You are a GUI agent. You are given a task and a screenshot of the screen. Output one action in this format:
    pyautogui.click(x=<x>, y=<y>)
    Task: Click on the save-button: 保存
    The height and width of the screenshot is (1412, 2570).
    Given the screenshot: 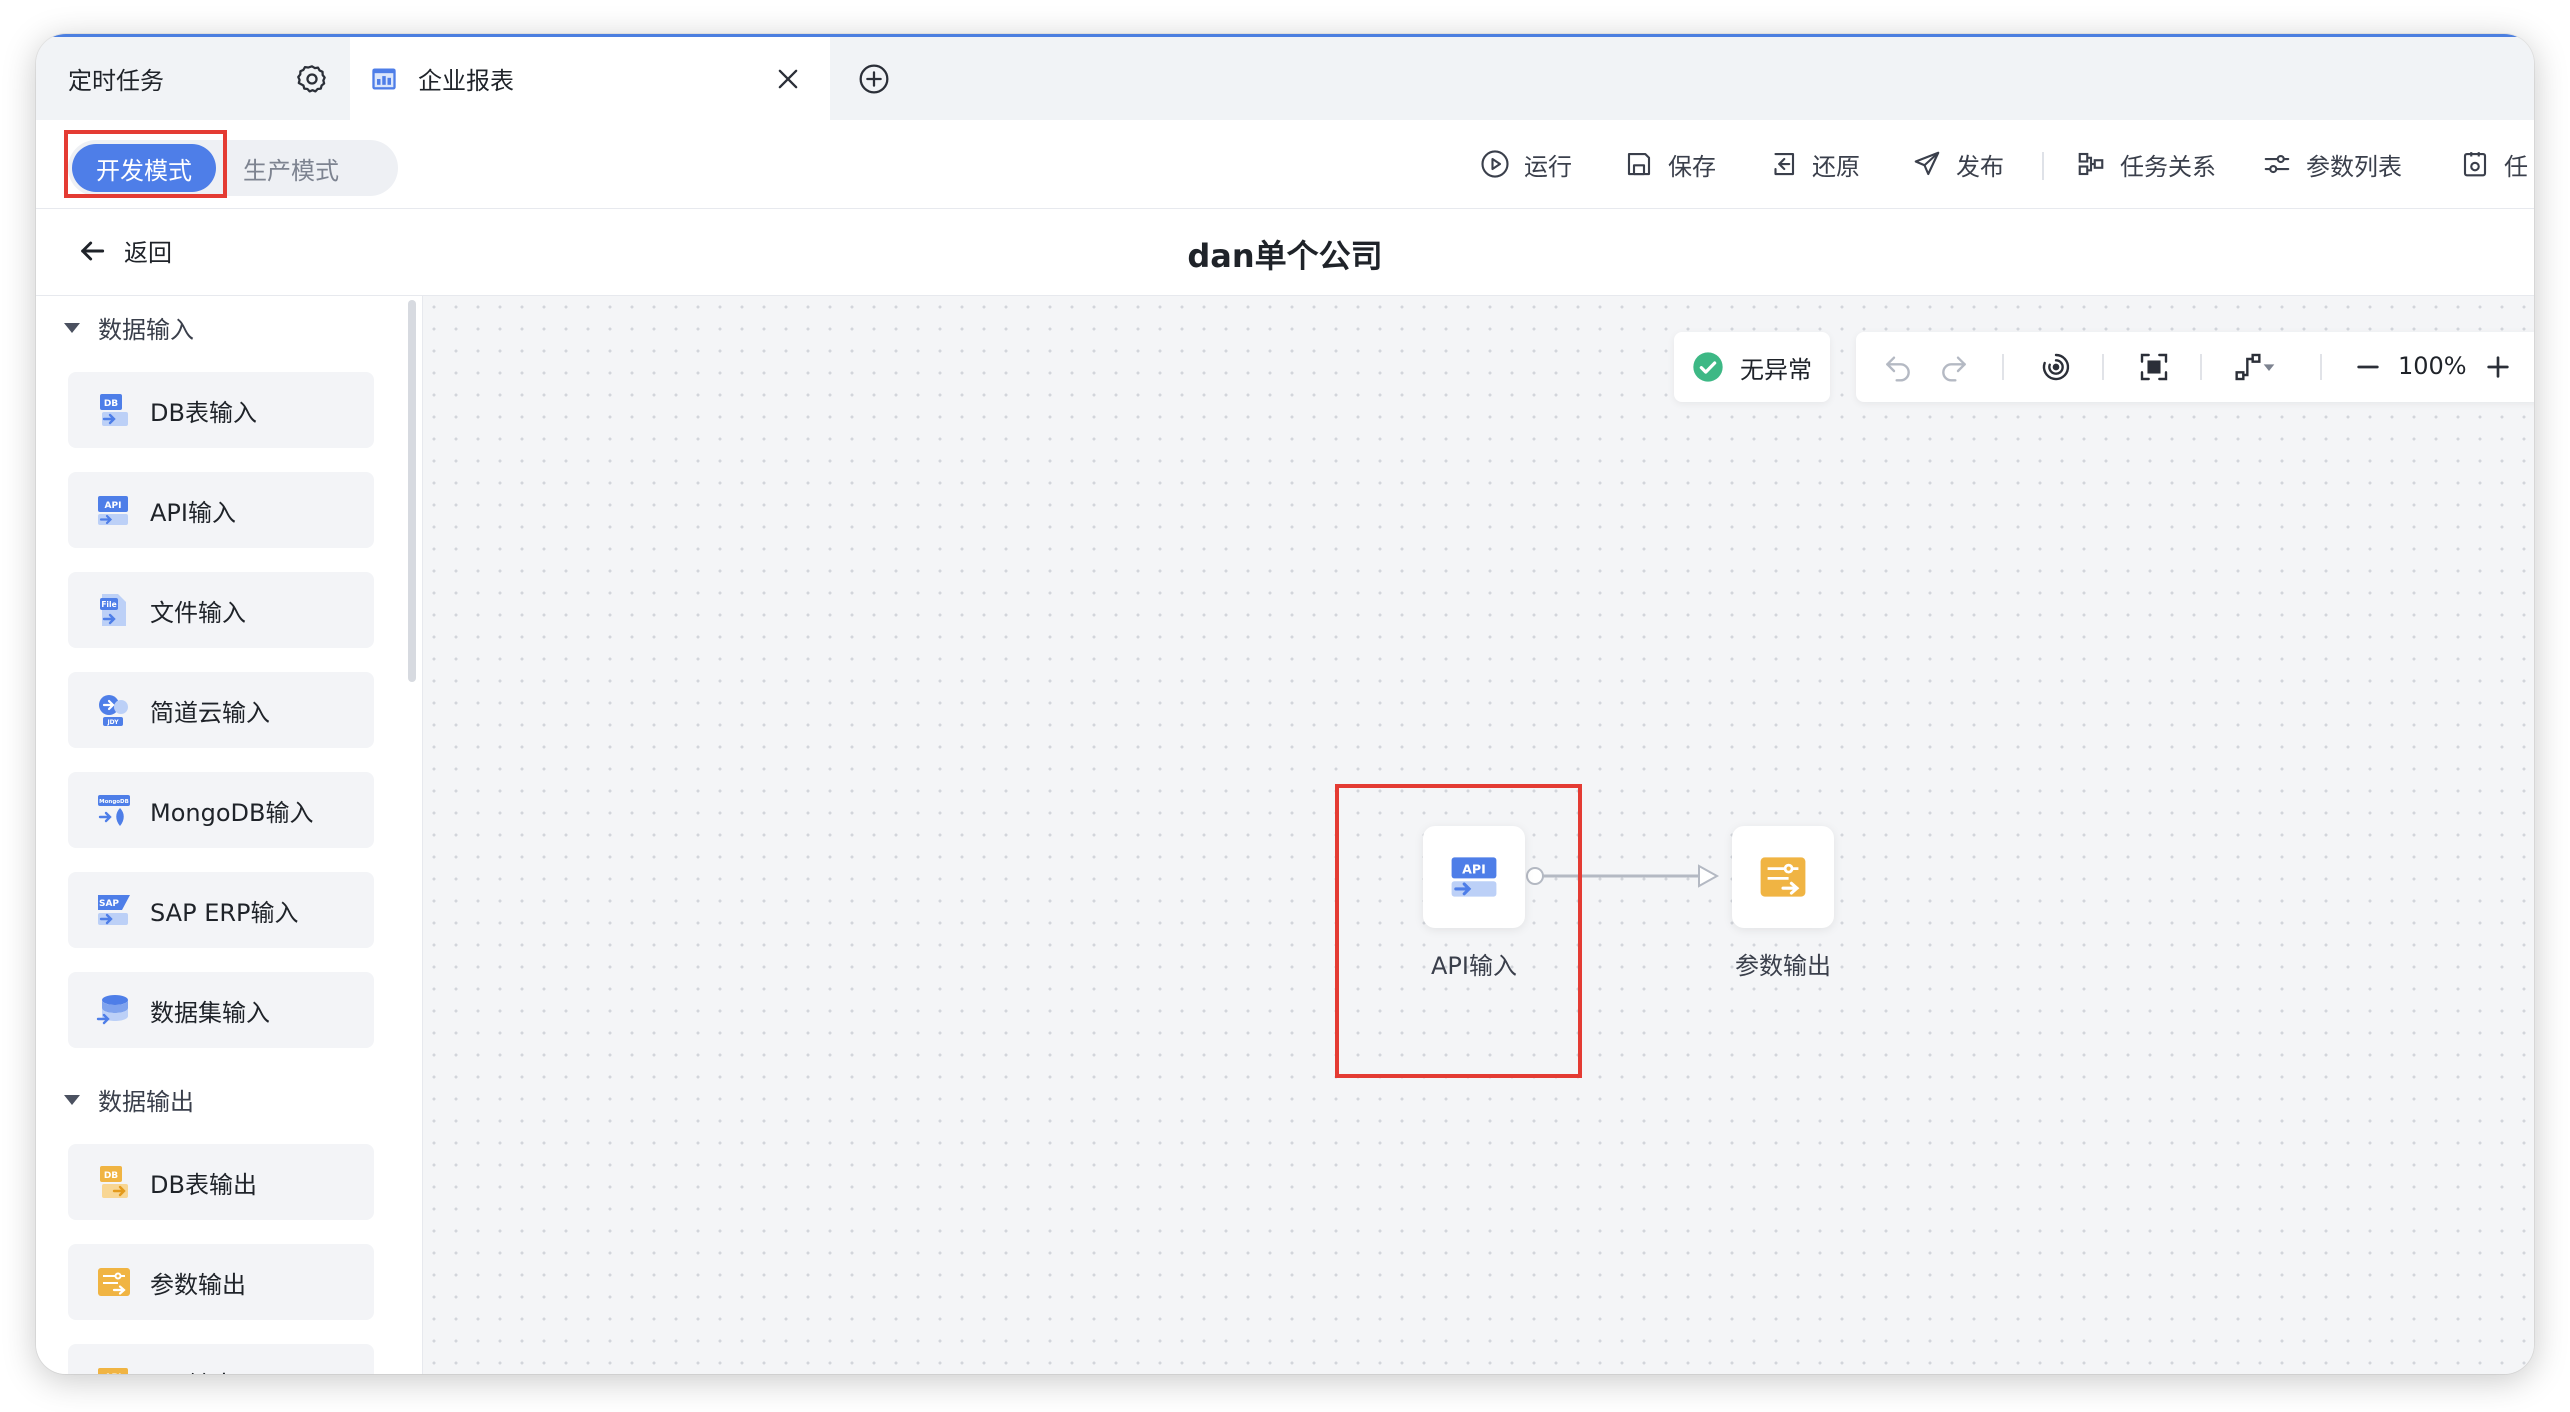 What is the action you would take?
    pyautogui.click(x=1670, y=164)
    